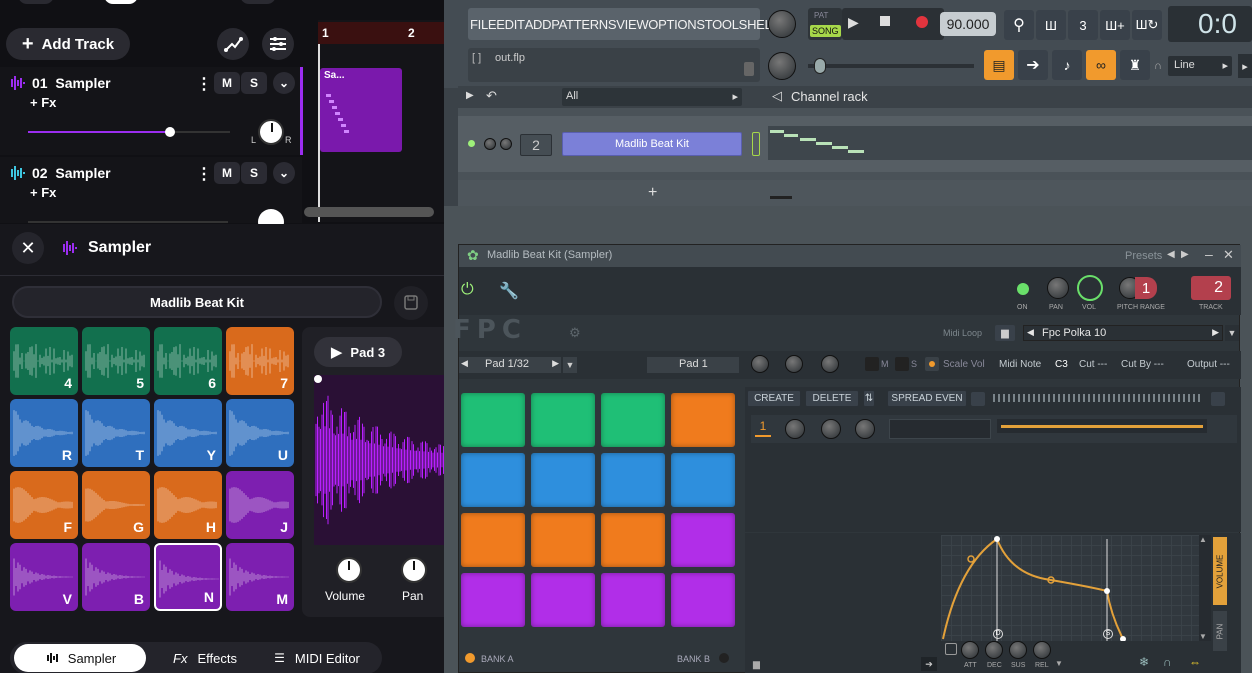 The height and width of the screenshot is (673, 1252). Describe the element at coordinates (99, 132) in the screenshot. I see `volume-slider` at that location.